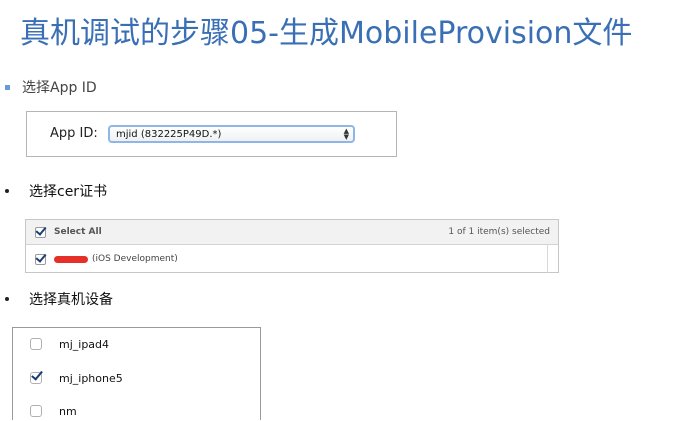 This screenshot has height=421, width=673. What do you see at coordinates (40, 259) in the screenshot?
I see `certificate-checkbox` at bounding box center [40, 259].